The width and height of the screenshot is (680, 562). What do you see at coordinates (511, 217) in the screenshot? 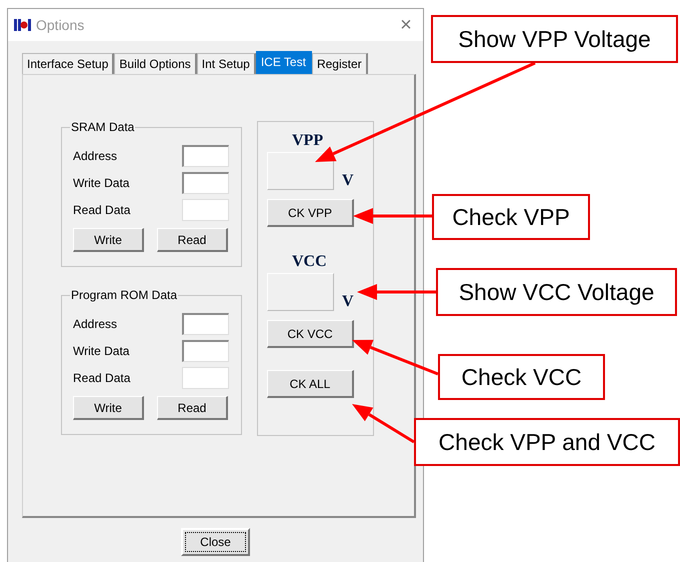
I see `callout-label: Check VPP` at bounding box center [511, 217].